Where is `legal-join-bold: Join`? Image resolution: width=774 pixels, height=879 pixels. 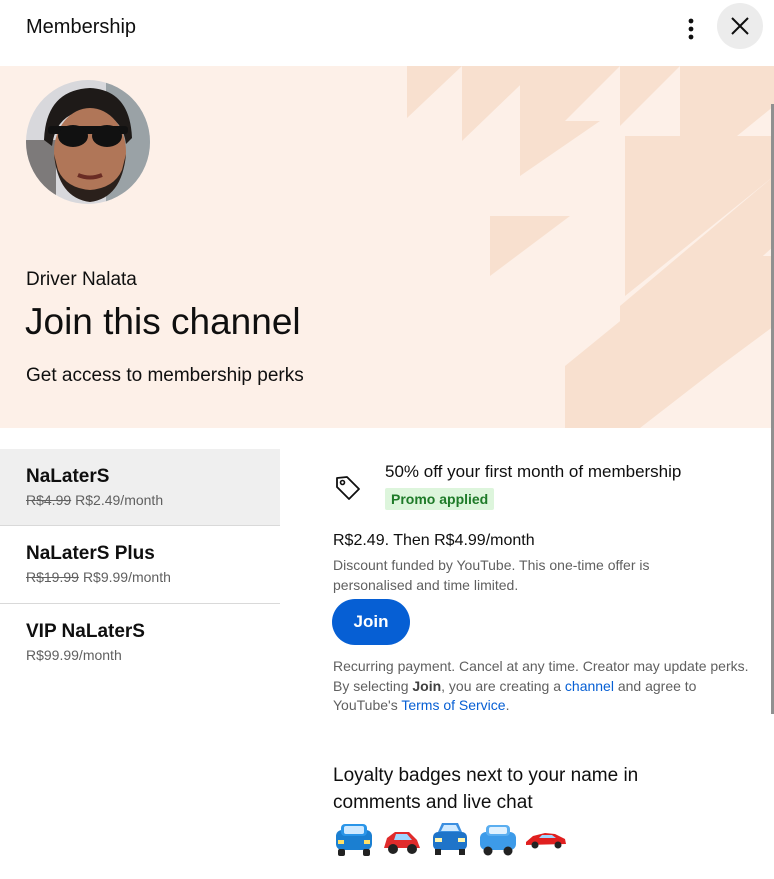
legal-join-bold: Join is located at coordinates (427, 685).